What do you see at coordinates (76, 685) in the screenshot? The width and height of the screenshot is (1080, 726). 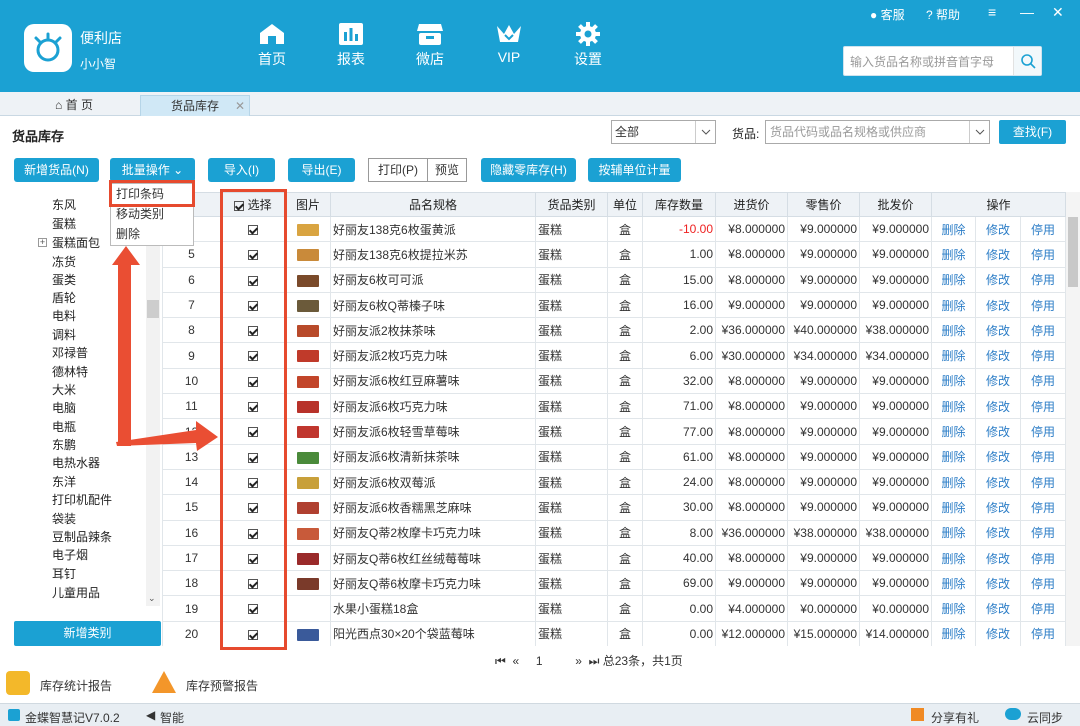 I see `stock-report-link: 库存统计报告` at bounding box center [76, 685].